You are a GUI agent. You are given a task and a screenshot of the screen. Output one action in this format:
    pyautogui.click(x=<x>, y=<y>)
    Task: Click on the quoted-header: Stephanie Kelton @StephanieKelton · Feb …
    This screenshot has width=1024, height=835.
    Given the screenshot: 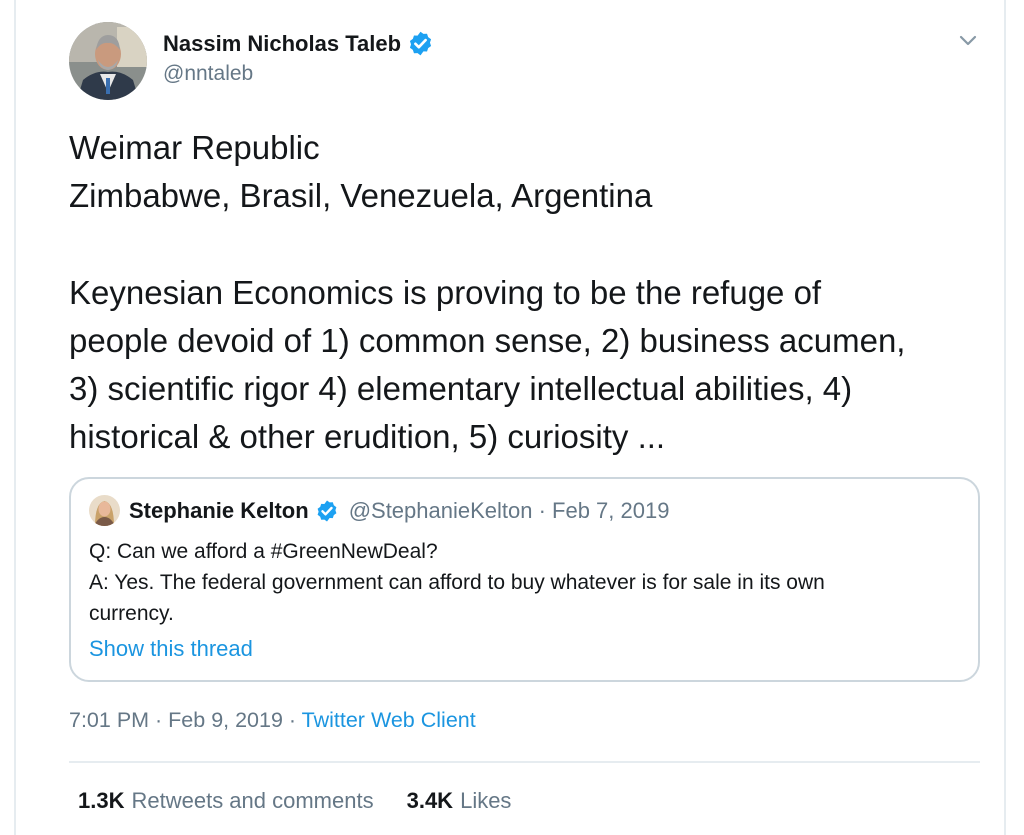 What is the action you would take?
    pyautogui.click(x=399, y=511)
    